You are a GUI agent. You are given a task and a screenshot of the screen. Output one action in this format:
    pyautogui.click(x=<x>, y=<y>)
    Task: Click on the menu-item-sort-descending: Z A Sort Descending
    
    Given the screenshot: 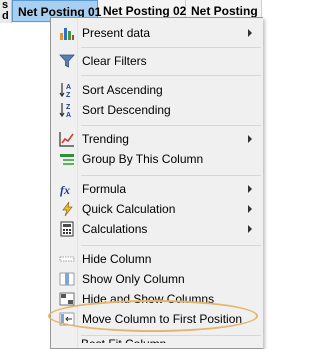 What is the action you would take?
    pyautogui.click(x=156, y=110)
    